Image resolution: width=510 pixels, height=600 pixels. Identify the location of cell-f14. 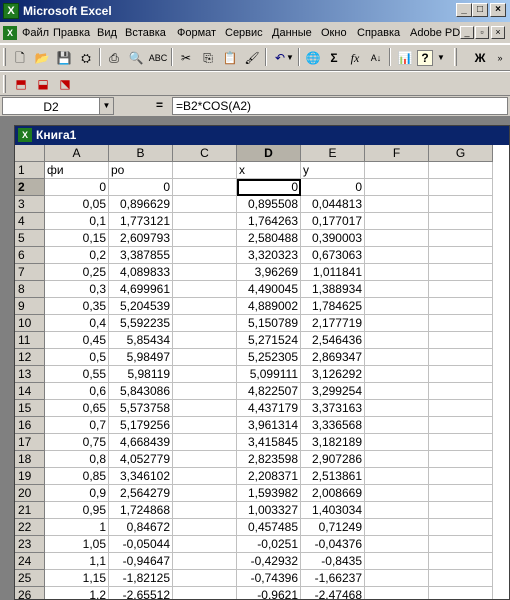
(397, 391).